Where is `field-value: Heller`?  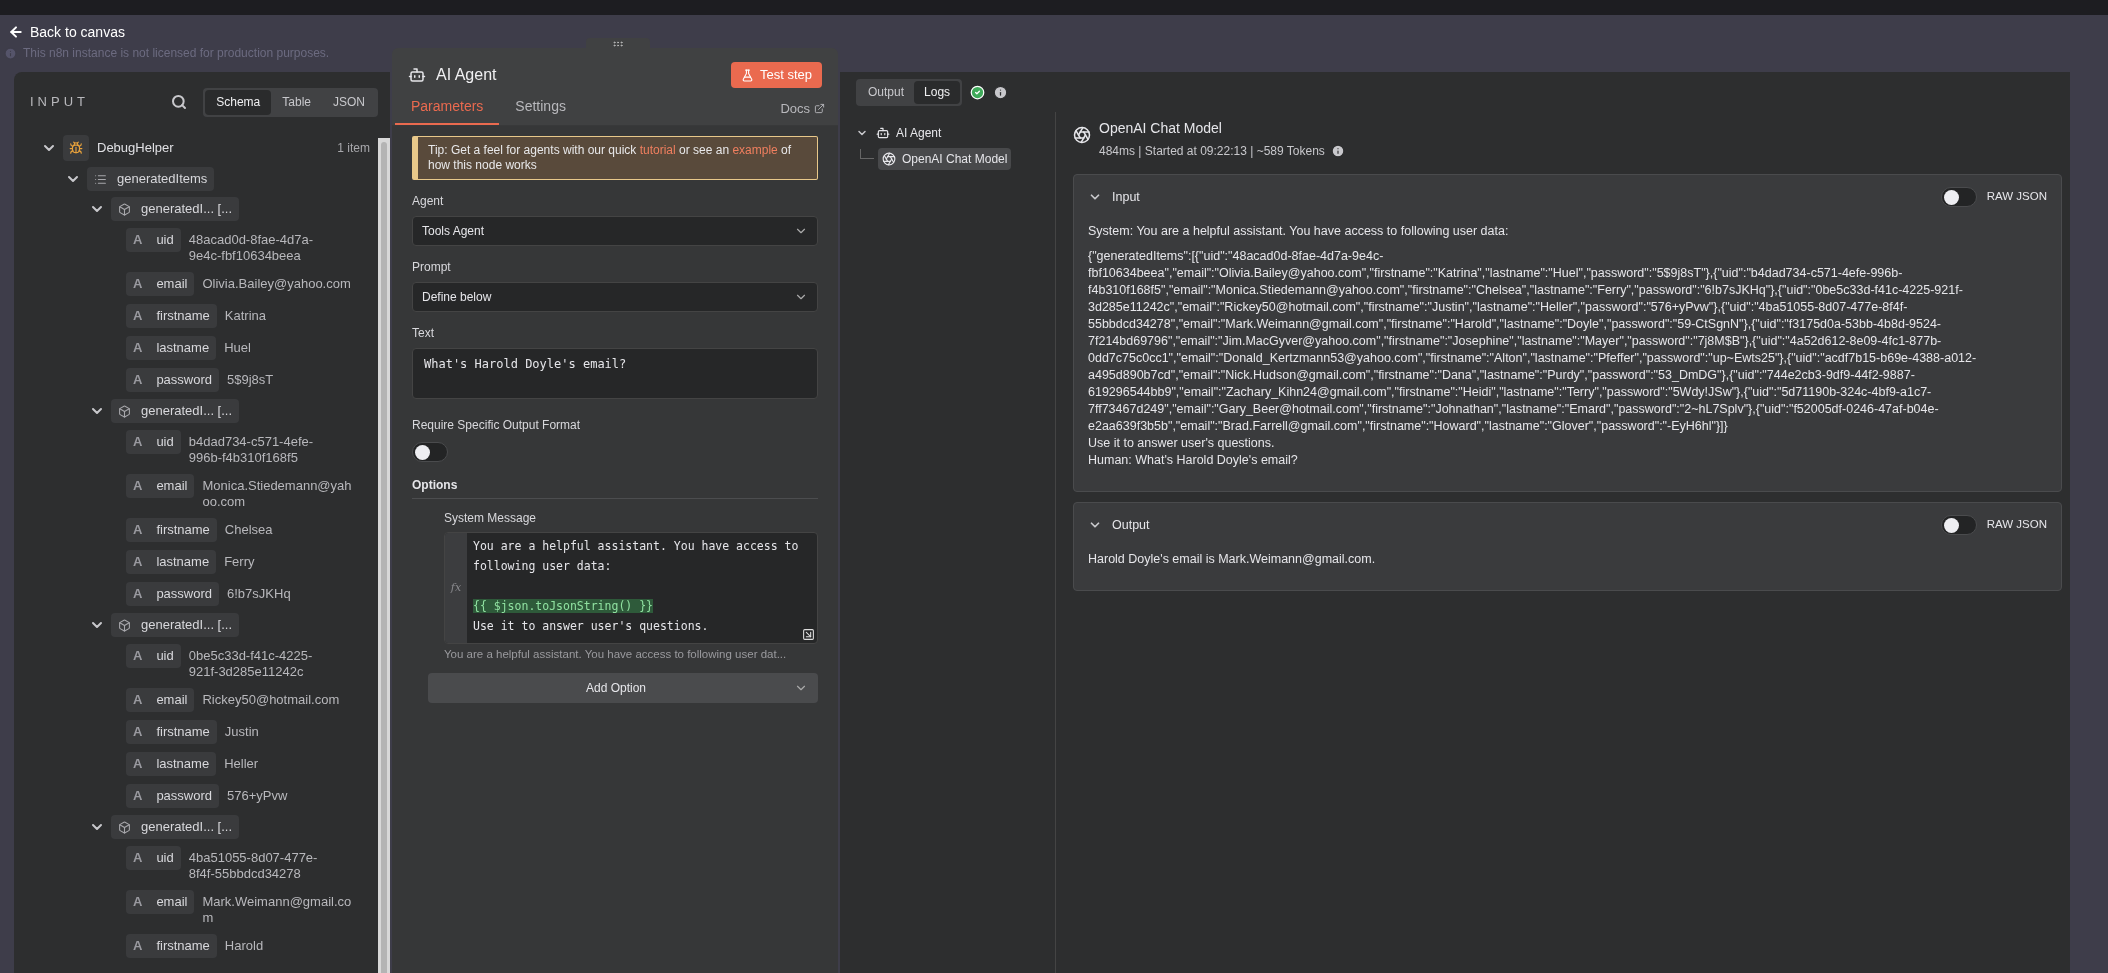
field-value: Heller is located at coordinates (242, 763).